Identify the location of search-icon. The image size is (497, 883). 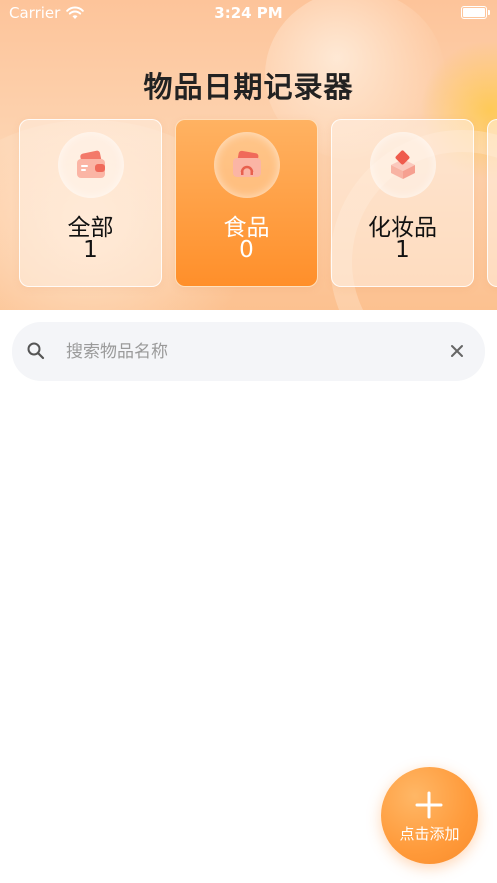
(36, 351).